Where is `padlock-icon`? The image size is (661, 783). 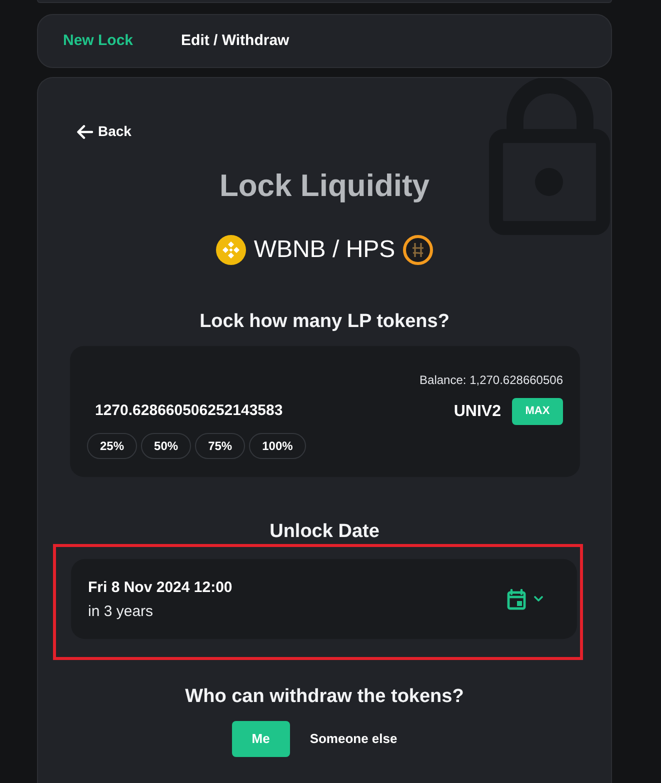
padlock-icon is located at coordinates (550, 156).